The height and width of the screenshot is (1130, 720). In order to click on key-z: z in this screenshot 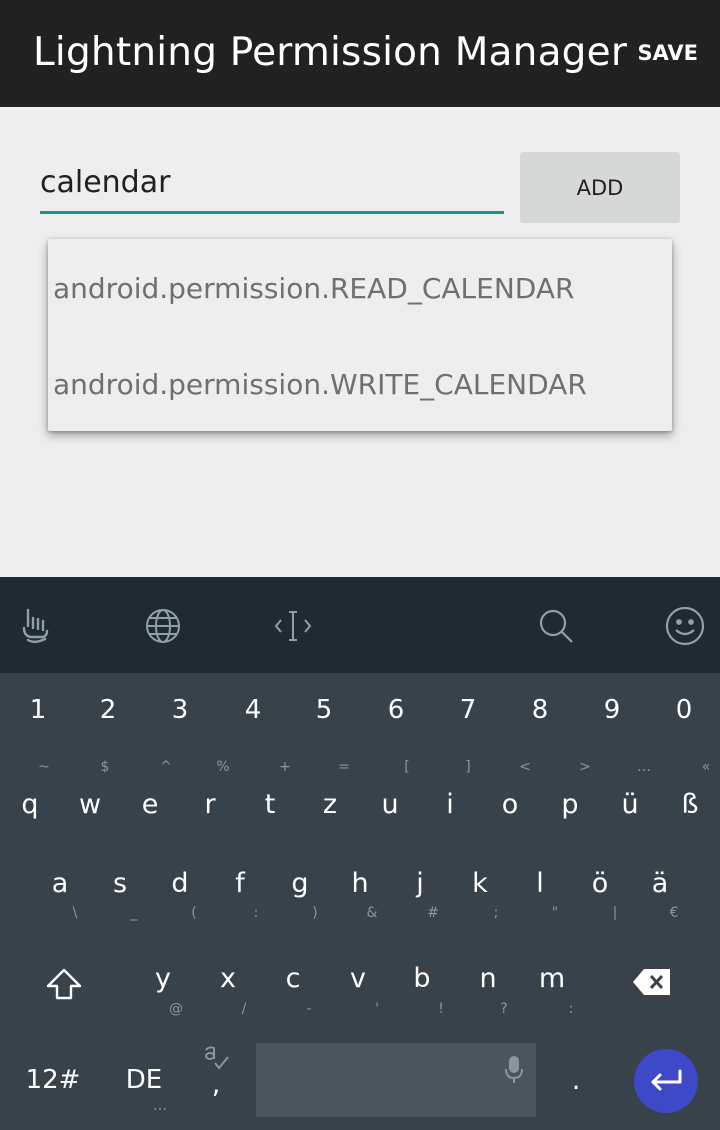, I will do `click(330, 804)`.